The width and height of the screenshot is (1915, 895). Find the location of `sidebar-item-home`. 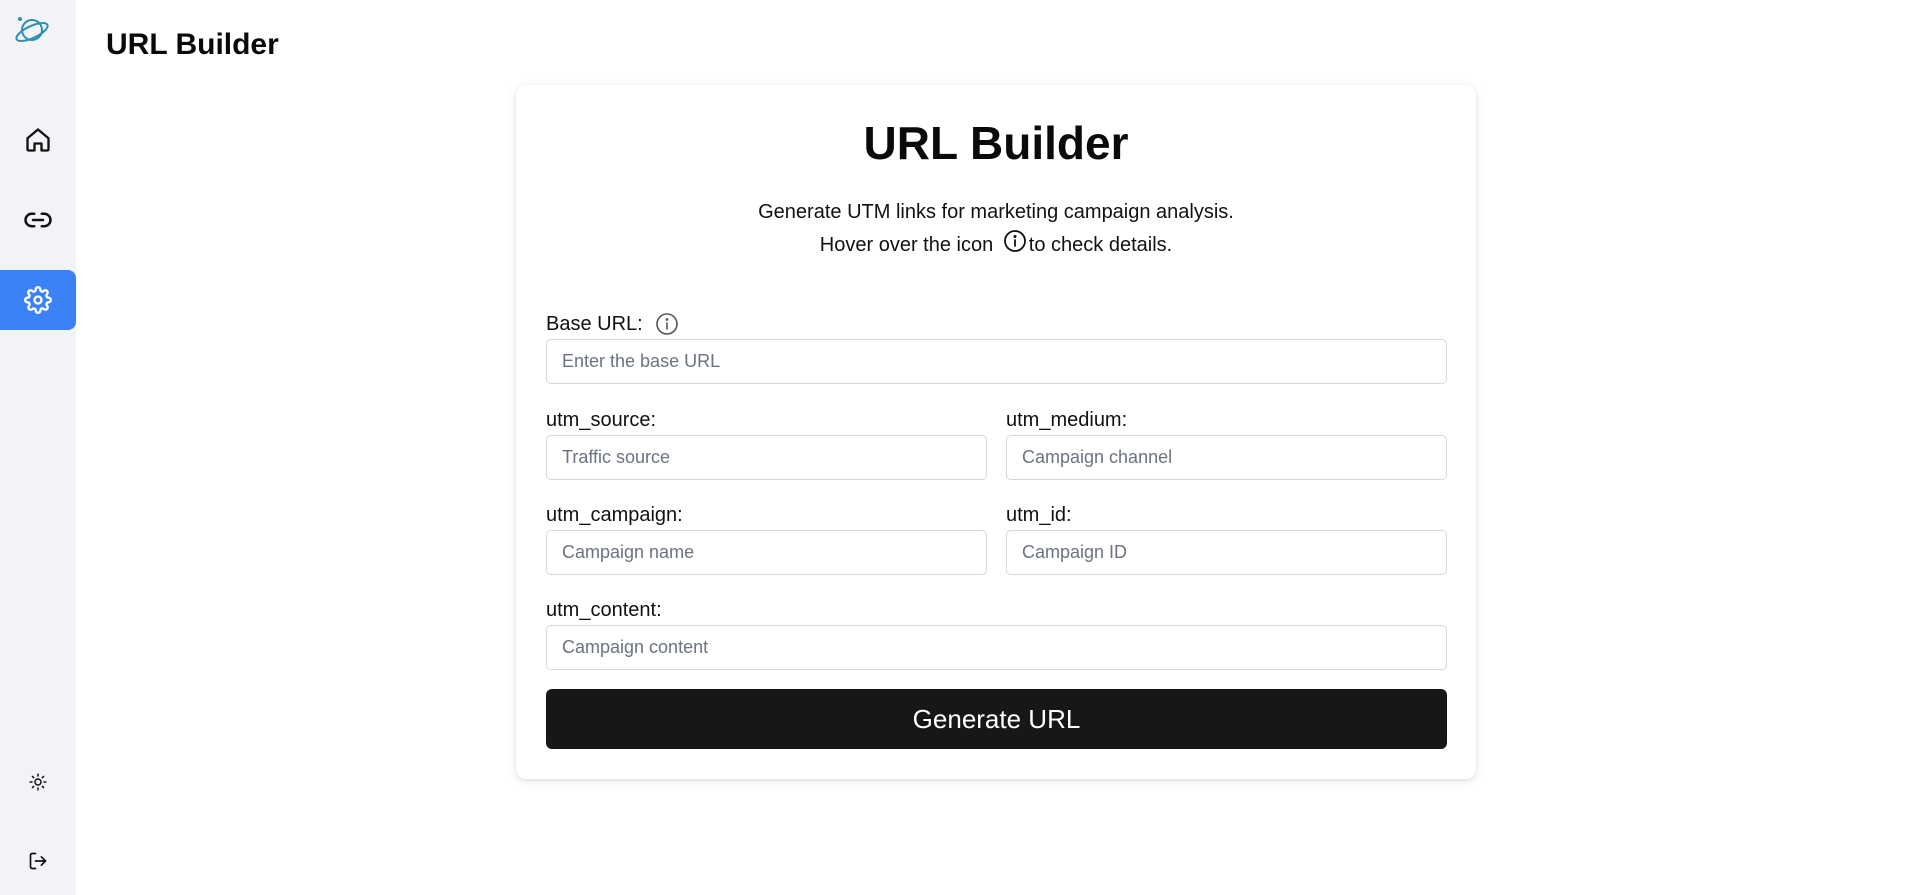

sidebar-item-home is located at coordinates (38, 140).